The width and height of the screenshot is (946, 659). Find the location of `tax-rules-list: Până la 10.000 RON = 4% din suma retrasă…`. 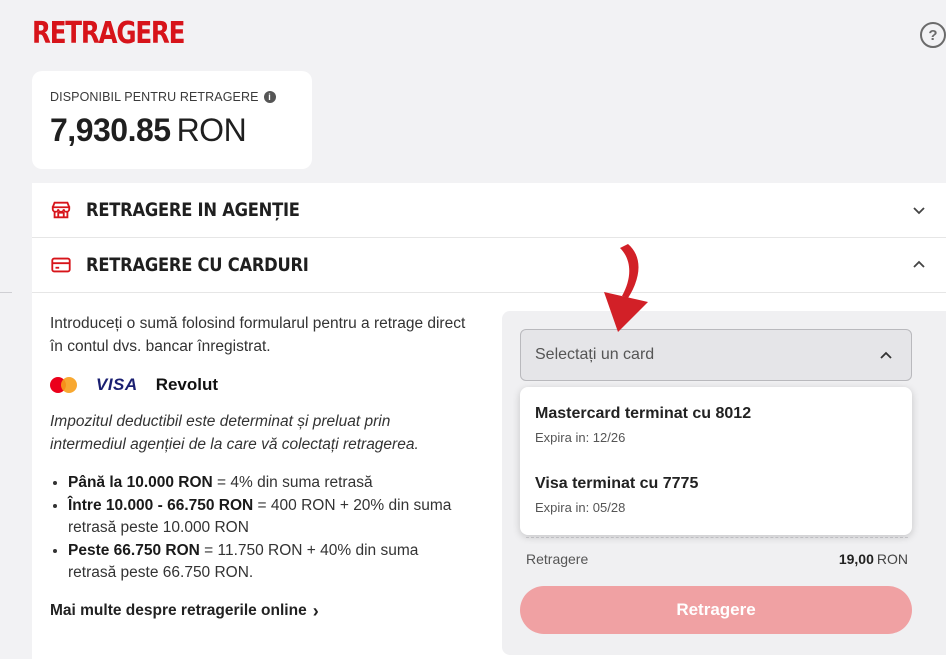

tax-rules-list: Până la 10.000 RON = 4% din suma retrasă… is located at coordinates (260, 528).